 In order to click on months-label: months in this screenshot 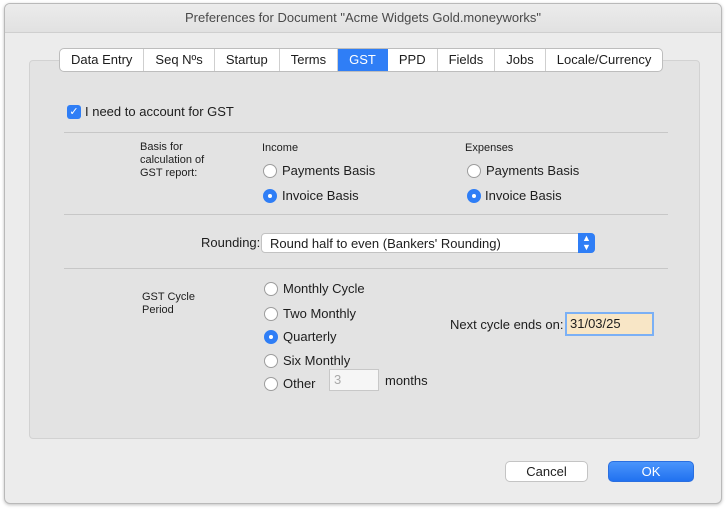, I will do `click(406, 380)`.